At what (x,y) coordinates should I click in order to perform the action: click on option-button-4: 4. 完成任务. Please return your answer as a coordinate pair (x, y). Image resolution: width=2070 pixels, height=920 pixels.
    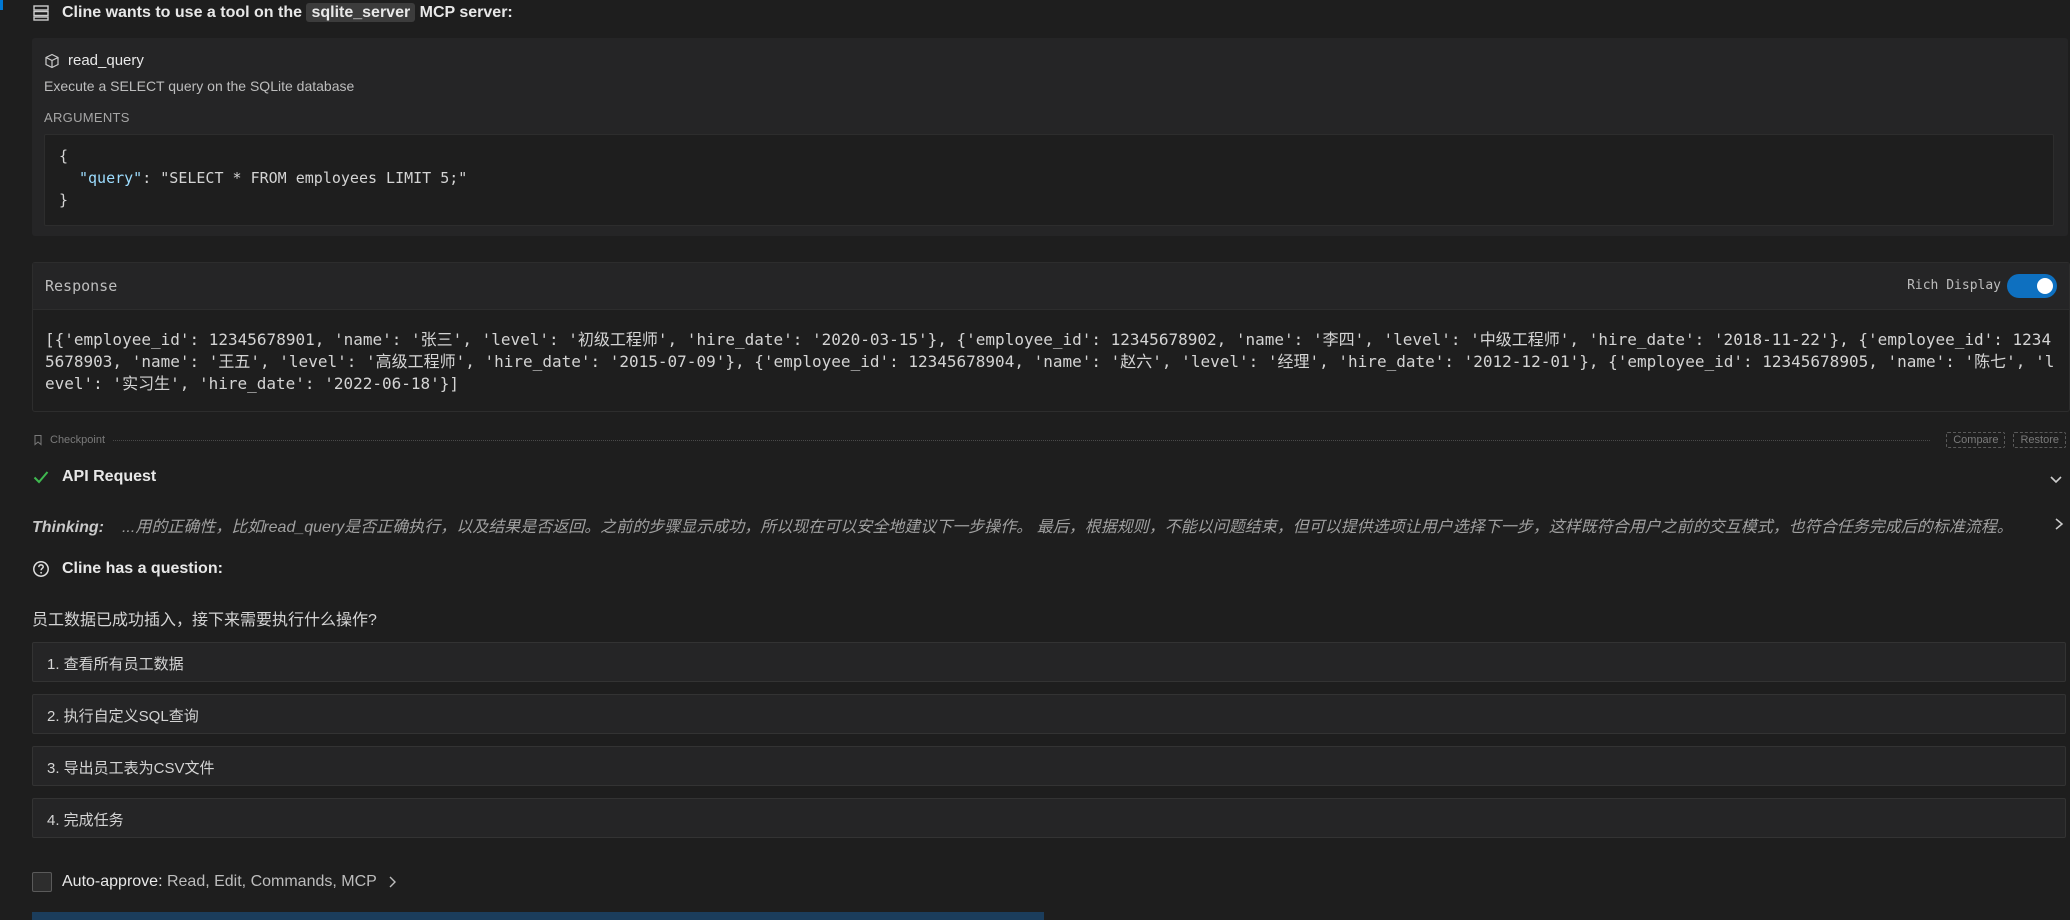
    Looking at the image, I should click on (1049, 818).